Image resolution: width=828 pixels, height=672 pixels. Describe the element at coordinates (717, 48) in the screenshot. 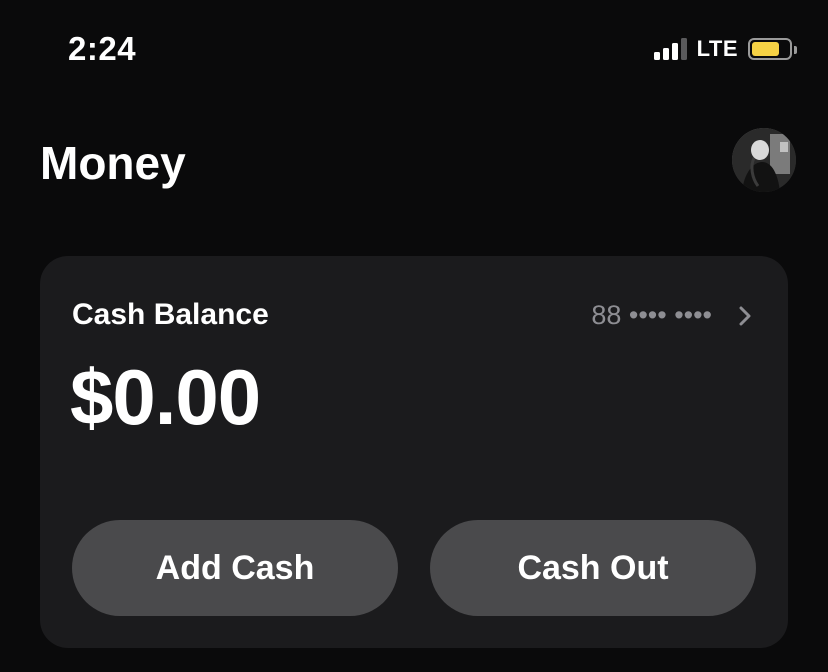

I see `network-type: LTE` at that location.